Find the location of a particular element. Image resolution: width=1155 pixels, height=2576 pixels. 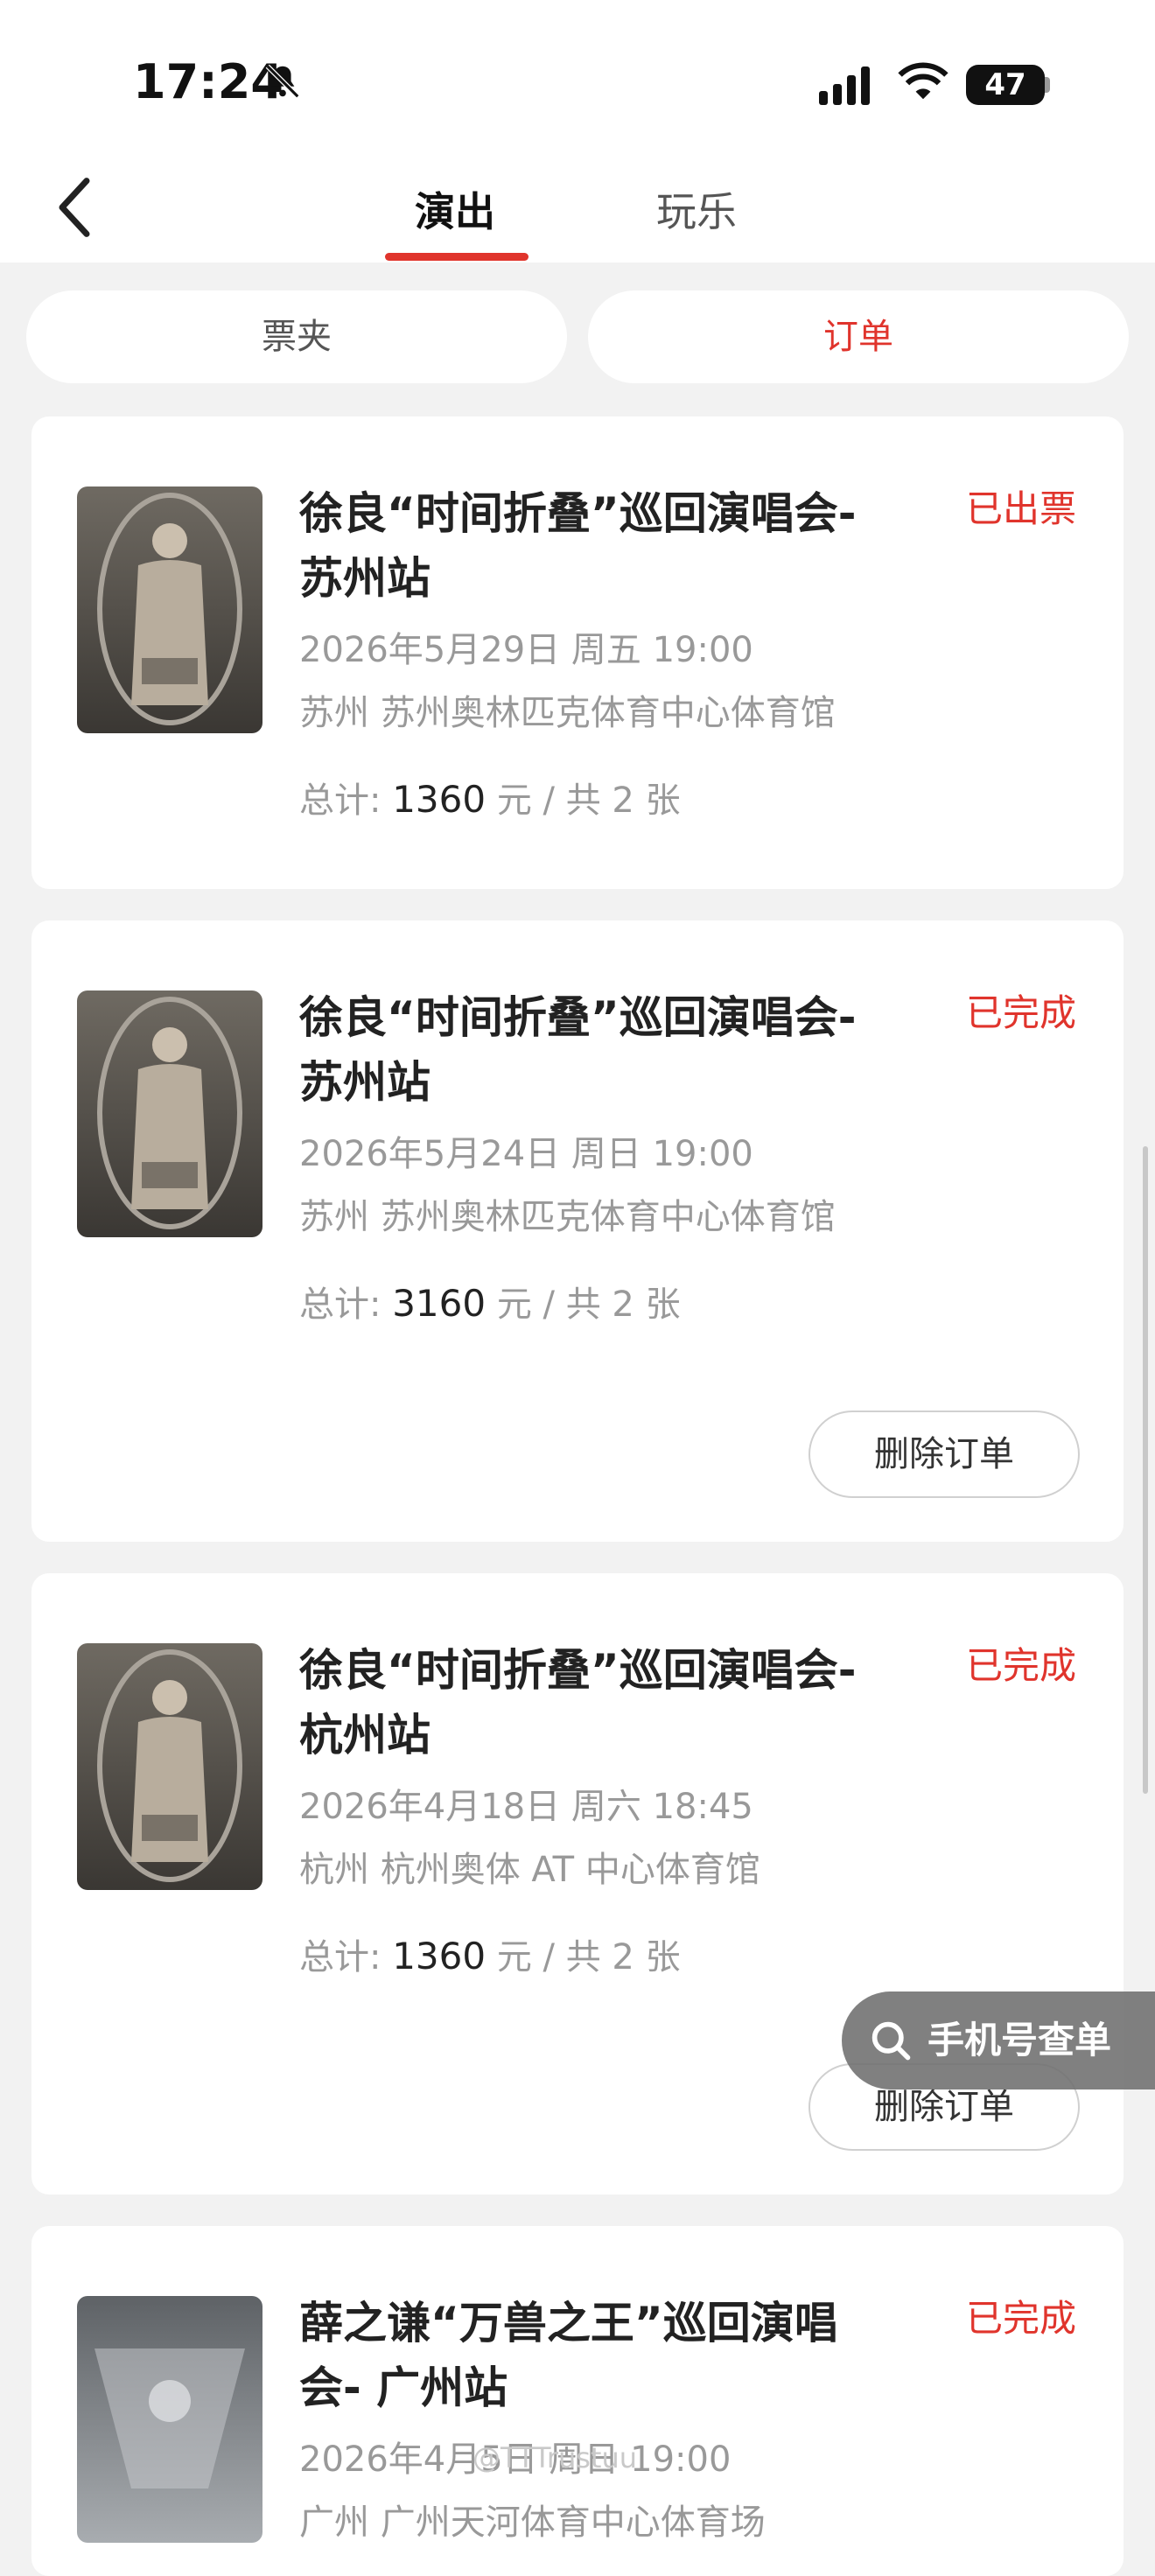

signal-icon is located at coordinates (844, 85).